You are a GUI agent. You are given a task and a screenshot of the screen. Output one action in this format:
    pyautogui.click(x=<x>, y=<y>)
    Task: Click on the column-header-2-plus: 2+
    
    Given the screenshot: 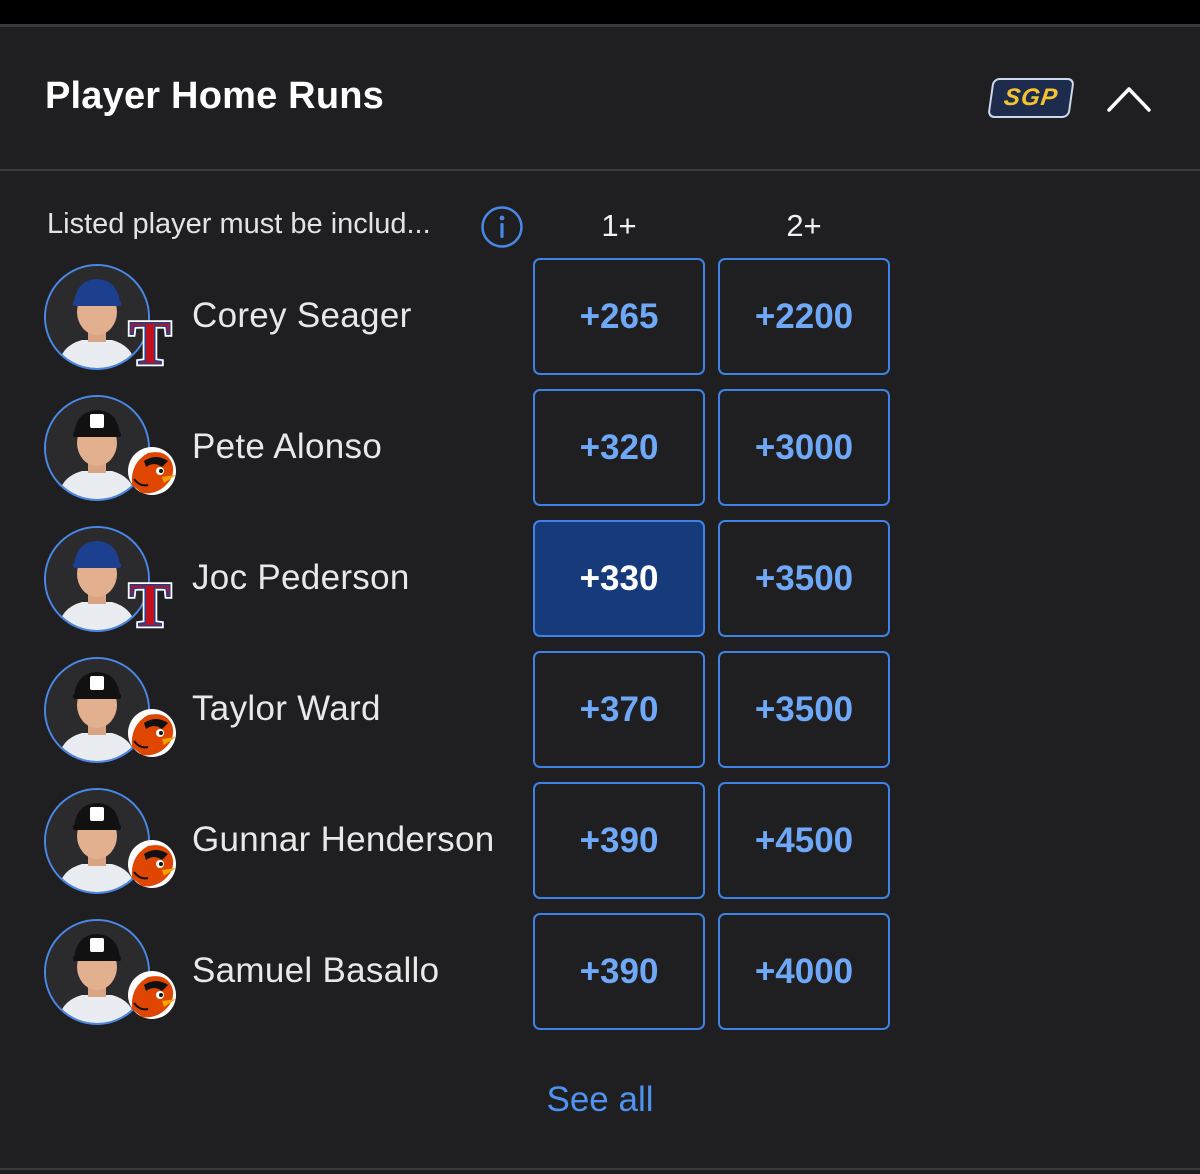 What is the action you would take?
    pyautogui.click(x=804, y=225)
    